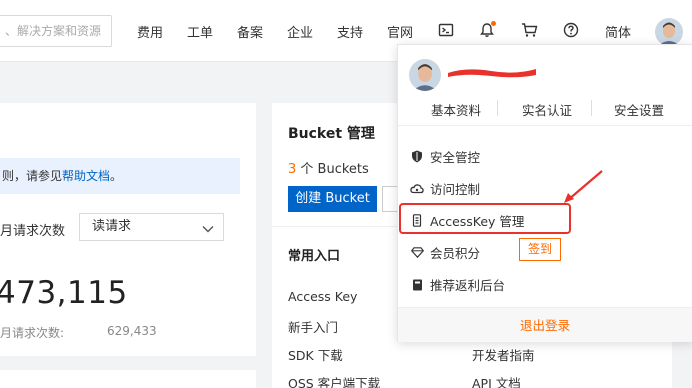 The image size is (692, 388). I want to click on nav-ticket: 工单, so click(200, 31).